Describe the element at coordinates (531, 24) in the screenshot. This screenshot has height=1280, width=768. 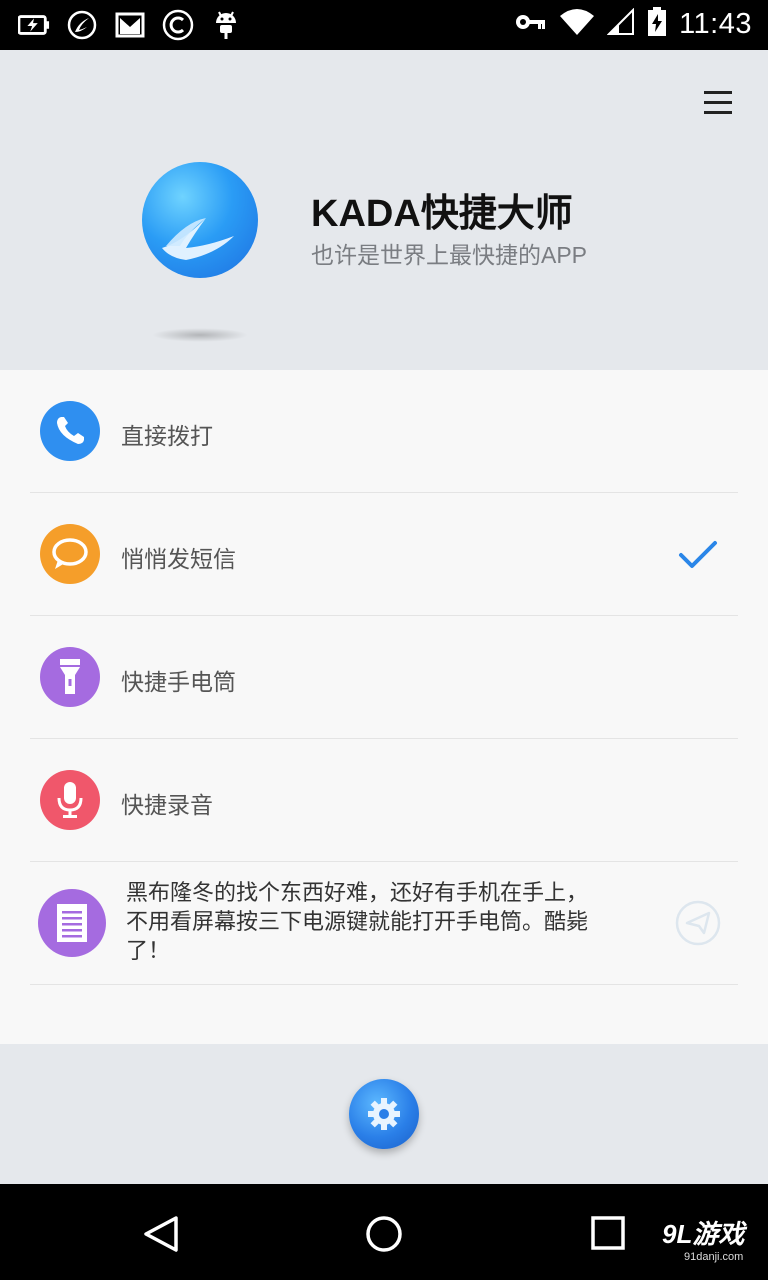
I see `vpn-key-icon` at that location.